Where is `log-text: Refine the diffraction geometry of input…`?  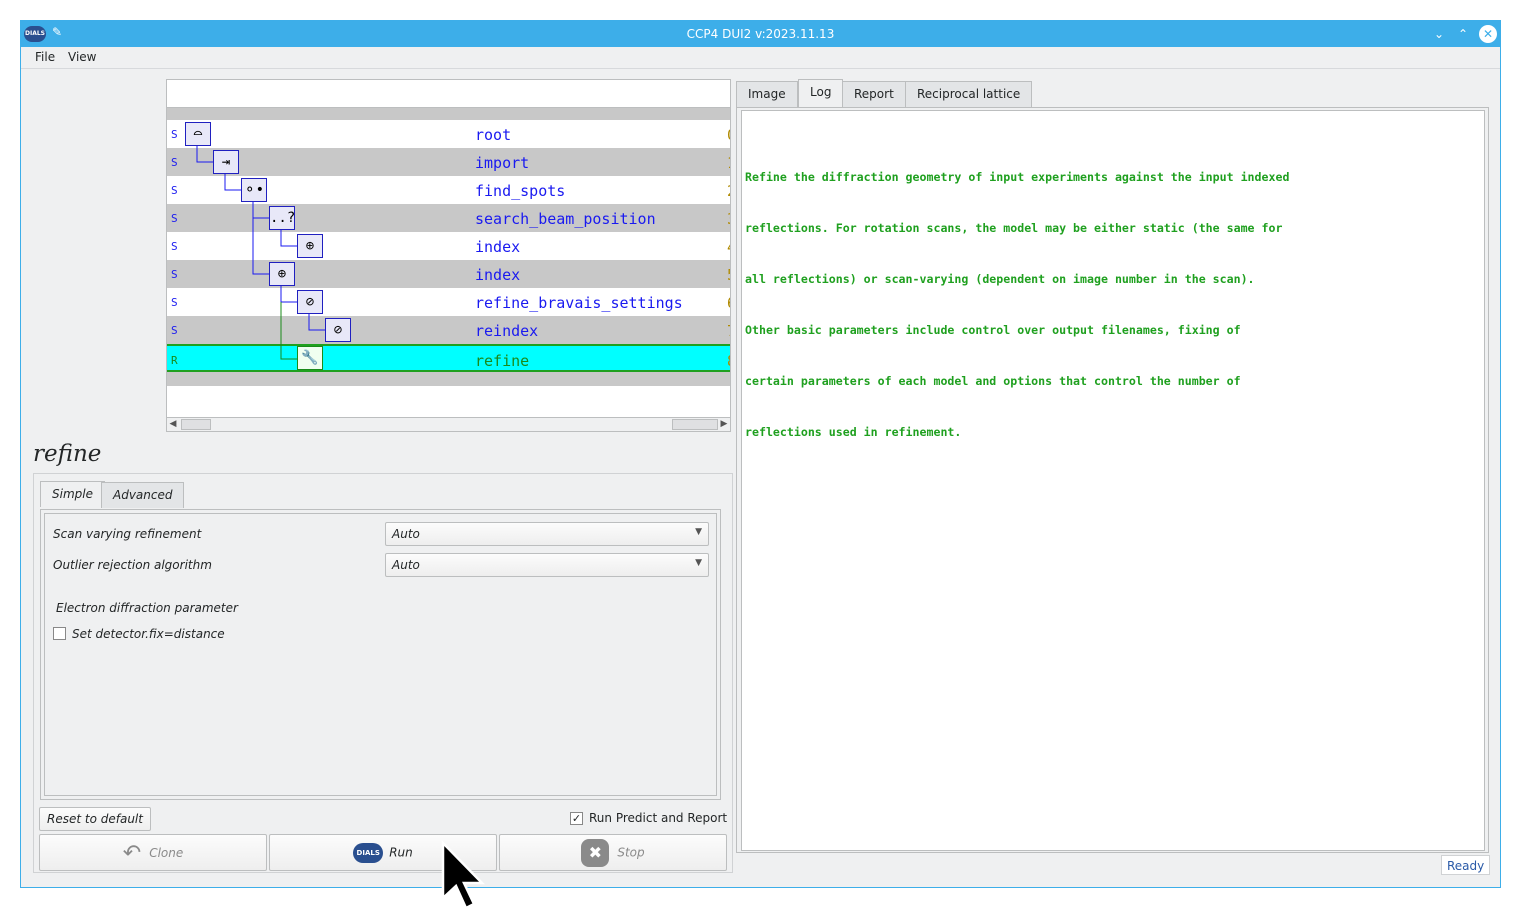
log-text: Refine the diffraction geometry of input… is located at coordinates (1017, 305).